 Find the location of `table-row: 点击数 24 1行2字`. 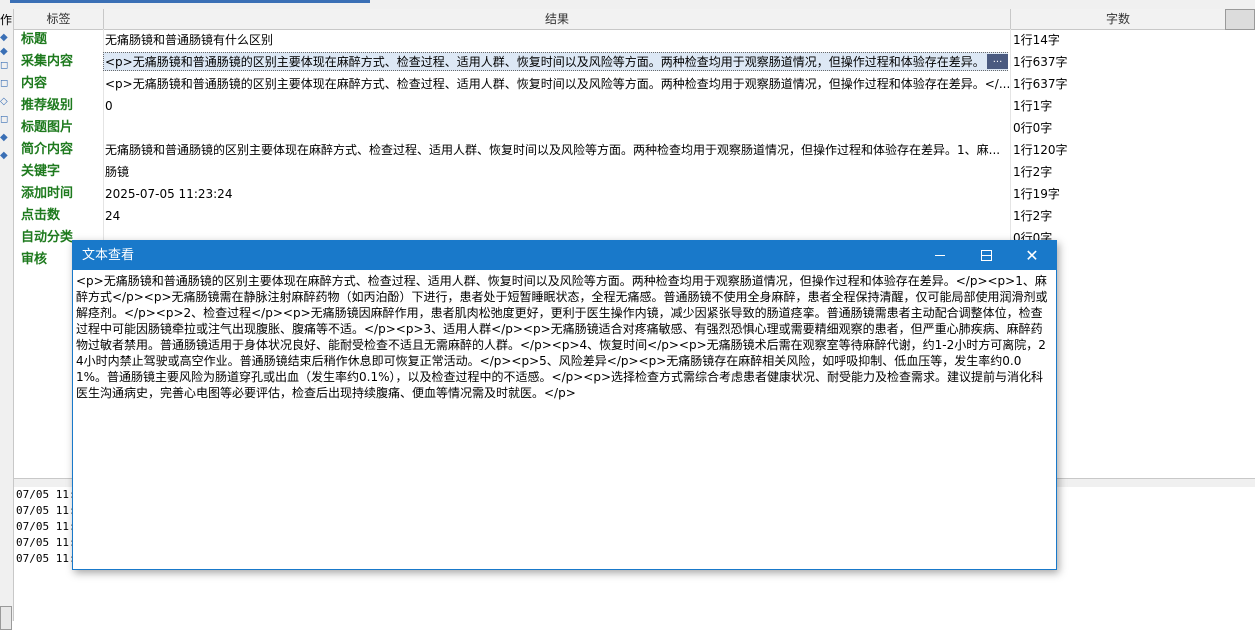

table-row: 点击数 24 1行2字 is located at coordinates (634, 216).